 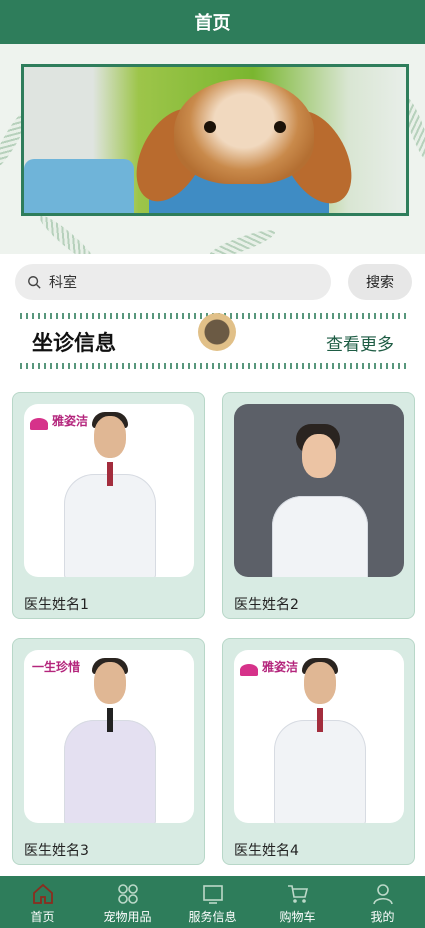 I want to click on doctor-card: 一生珍惜 医生姓名3, so click(x=108, y=751).